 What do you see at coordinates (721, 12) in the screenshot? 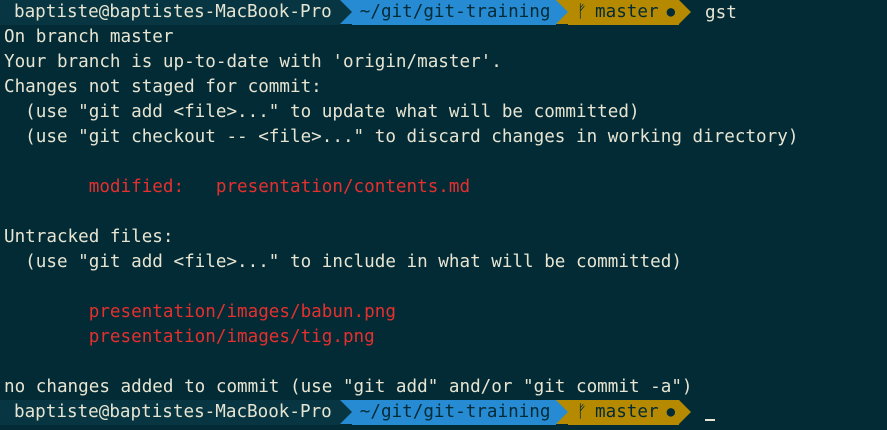
I see `command-text: gst` at bounding box center [721, 12].